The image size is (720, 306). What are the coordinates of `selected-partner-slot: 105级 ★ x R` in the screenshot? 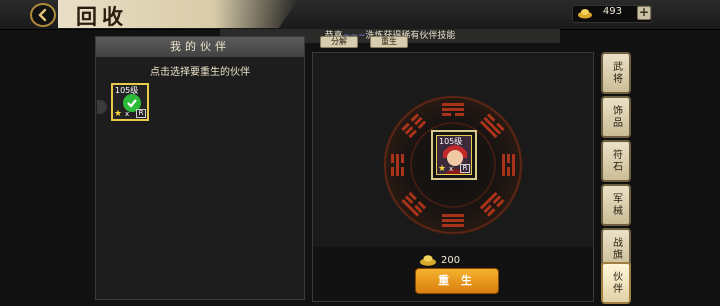 It's located at (454, 155).